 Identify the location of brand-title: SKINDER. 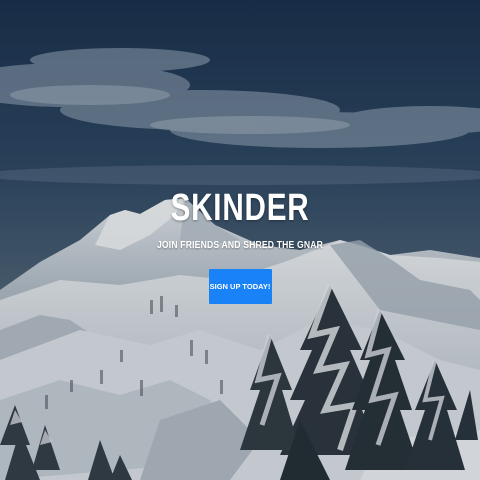
(240, 208).